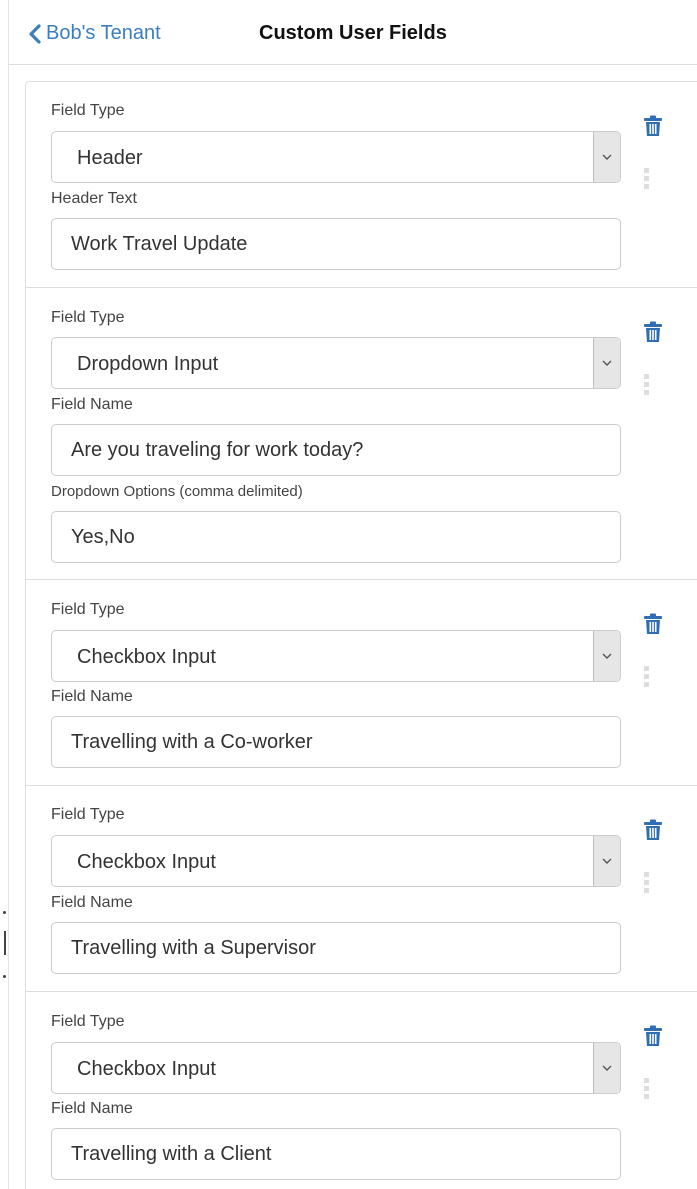  I want to click on field-name-input: Are you traveling for work today?, so click(336, 450).